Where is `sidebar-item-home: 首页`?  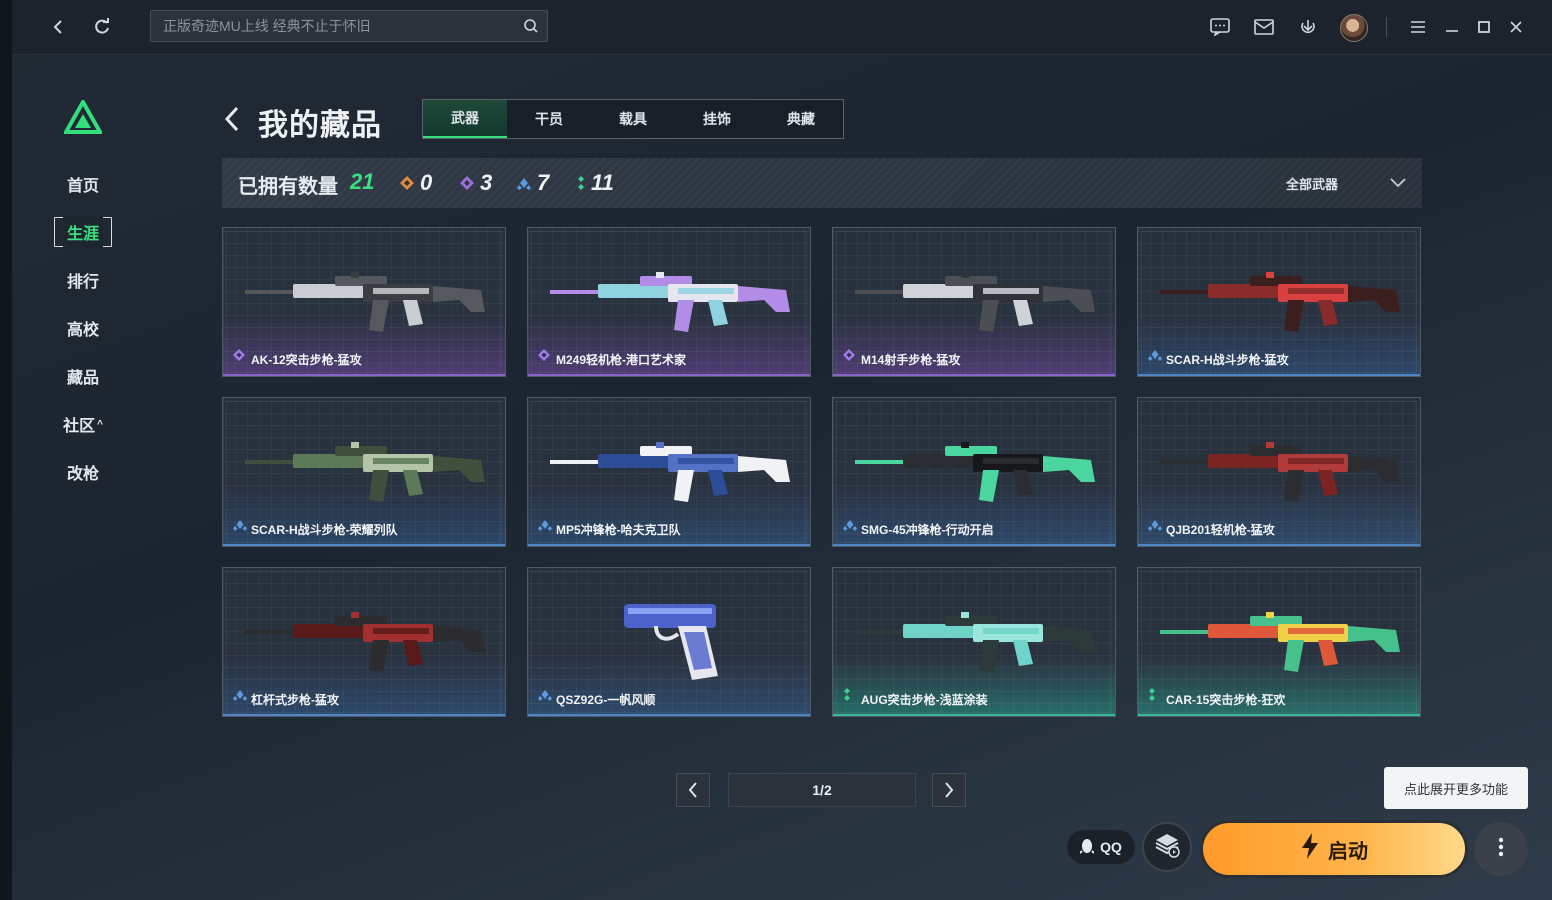 sidebar-item-home: 首页 is located at coordinates (83, 184).